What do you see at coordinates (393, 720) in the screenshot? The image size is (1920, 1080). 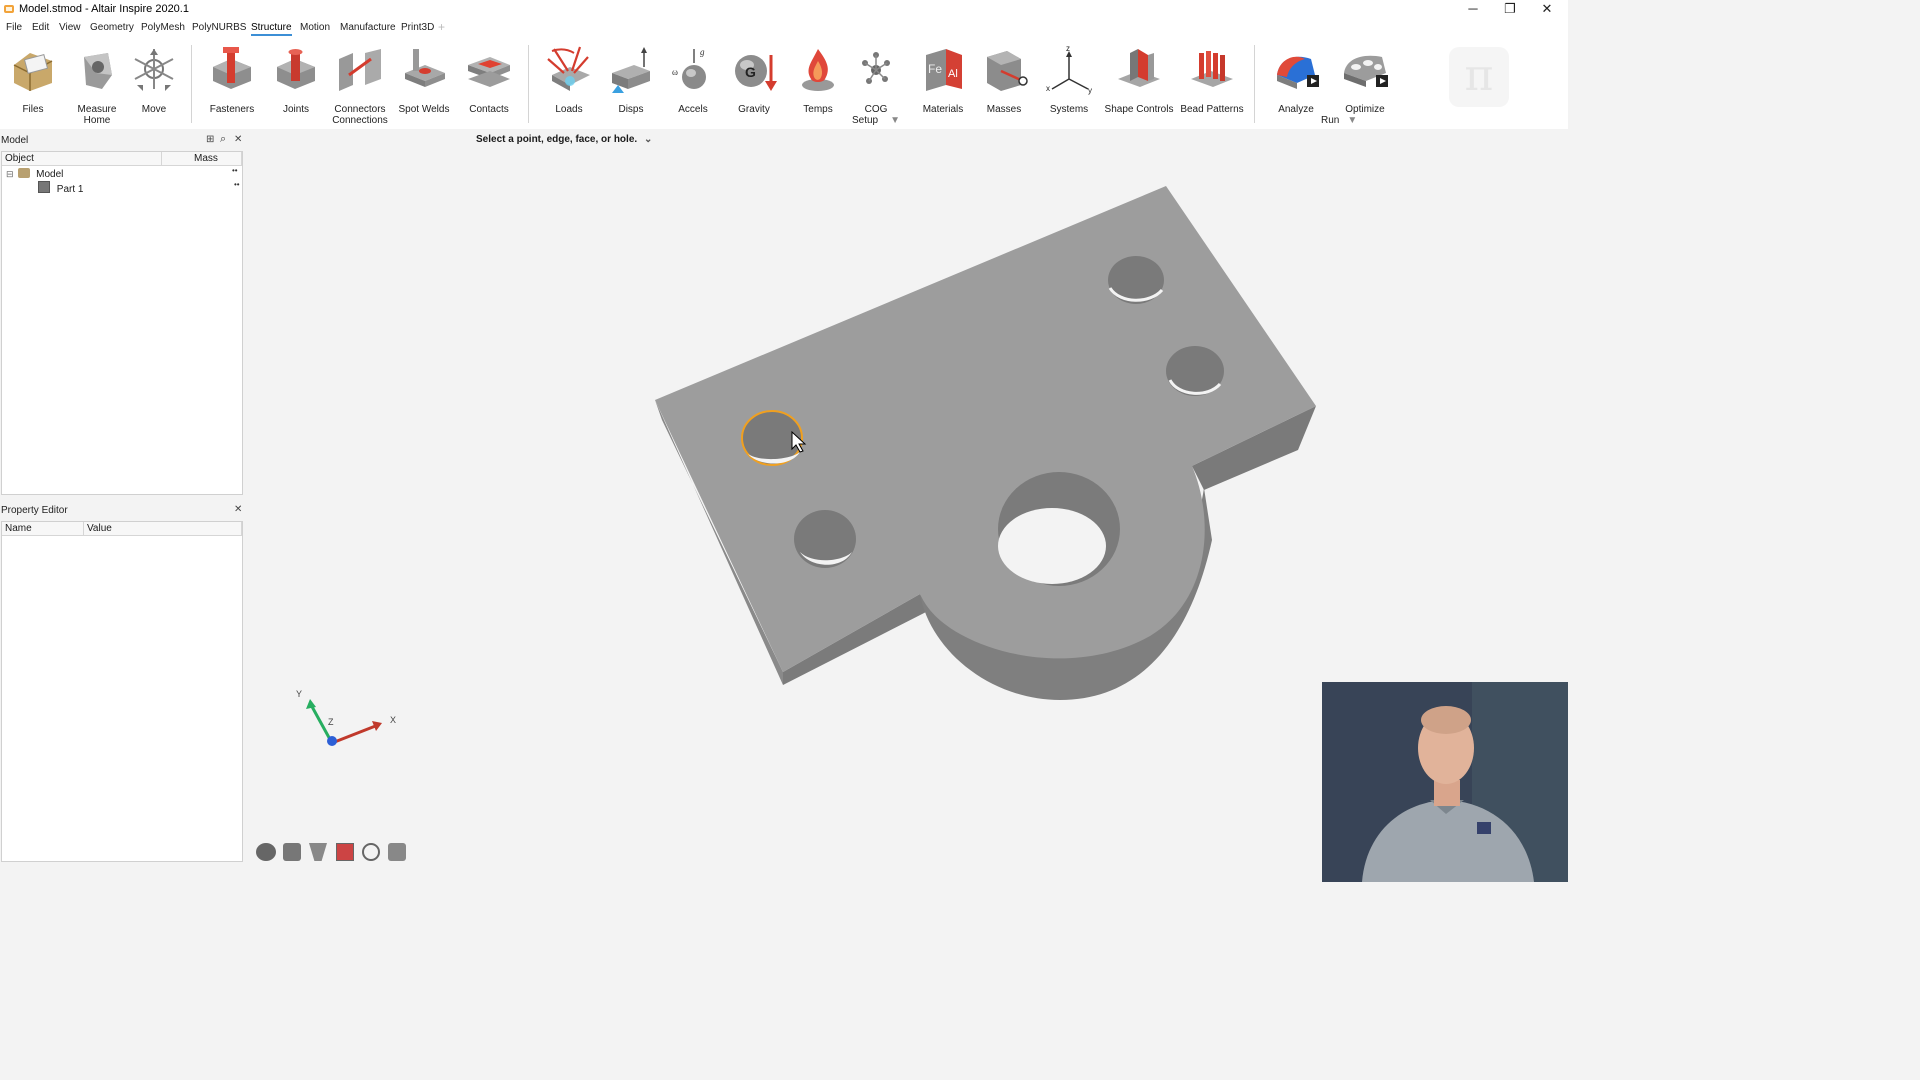 I see `triad-x-label: X` at bounding box center [393, 720].